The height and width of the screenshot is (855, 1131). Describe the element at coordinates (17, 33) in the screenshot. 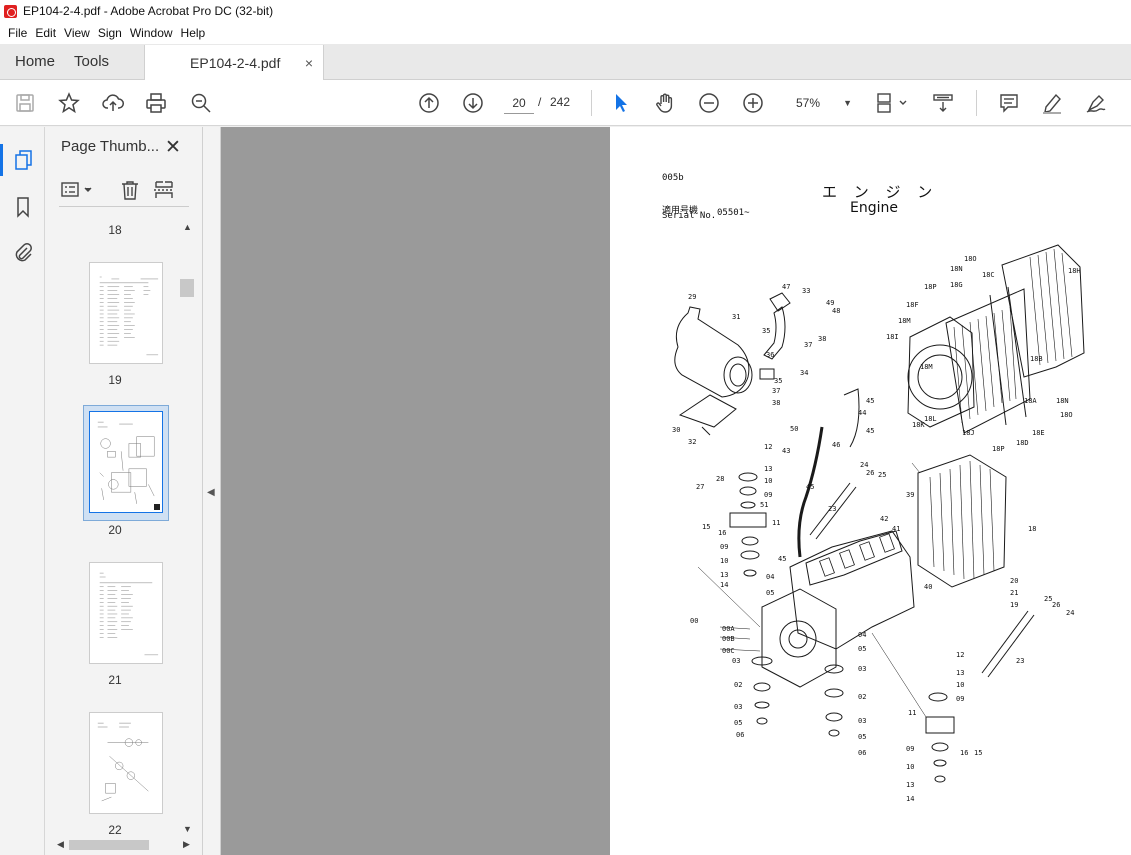

I see `menu-file: File` at that location.